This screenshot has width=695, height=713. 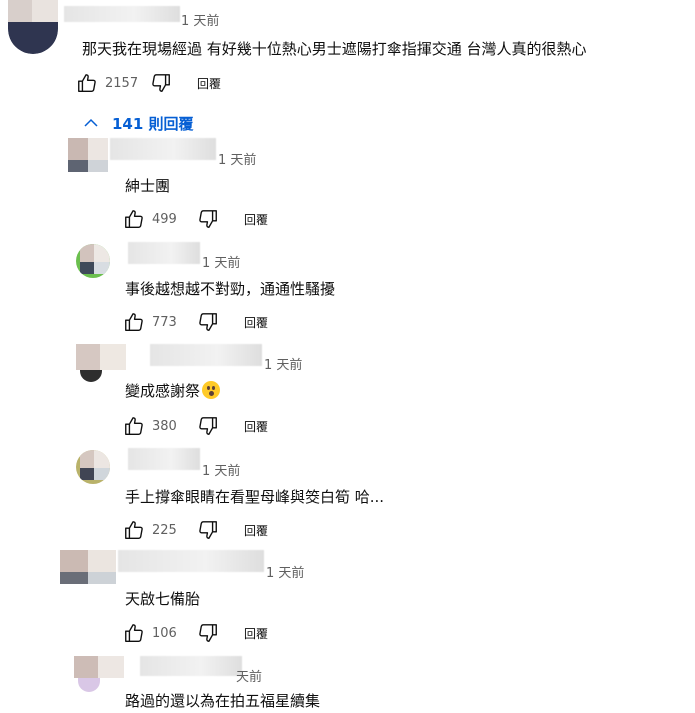 I want to click on chevron-up-icon, so click(x=91, y=122).